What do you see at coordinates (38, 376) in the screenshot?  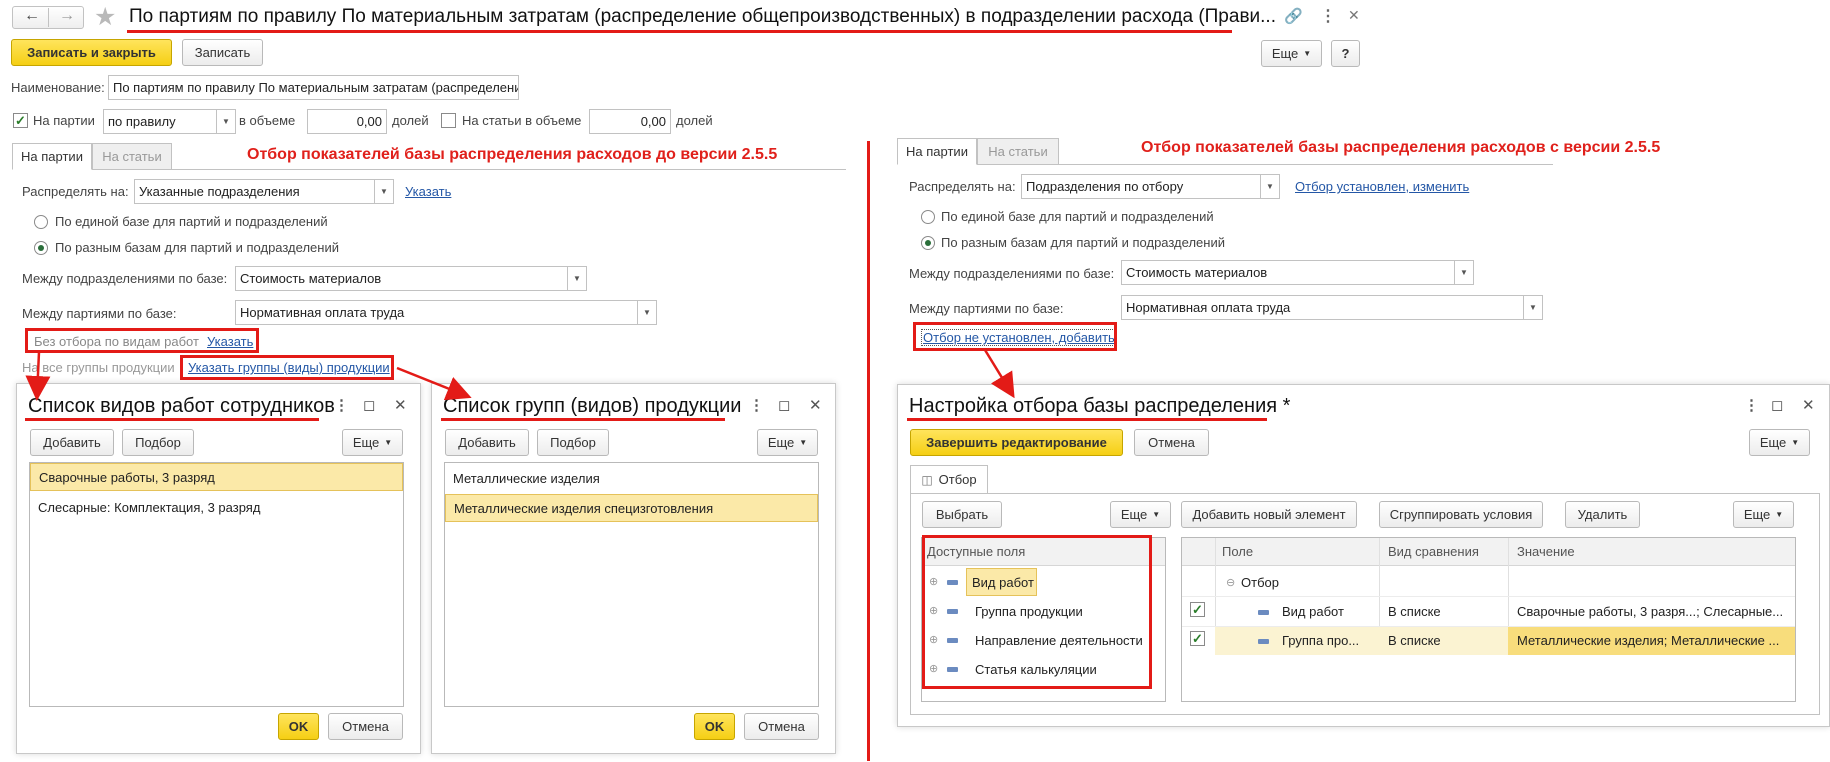 I see `arrow-to-work-types` at bounding box center [38, 376].